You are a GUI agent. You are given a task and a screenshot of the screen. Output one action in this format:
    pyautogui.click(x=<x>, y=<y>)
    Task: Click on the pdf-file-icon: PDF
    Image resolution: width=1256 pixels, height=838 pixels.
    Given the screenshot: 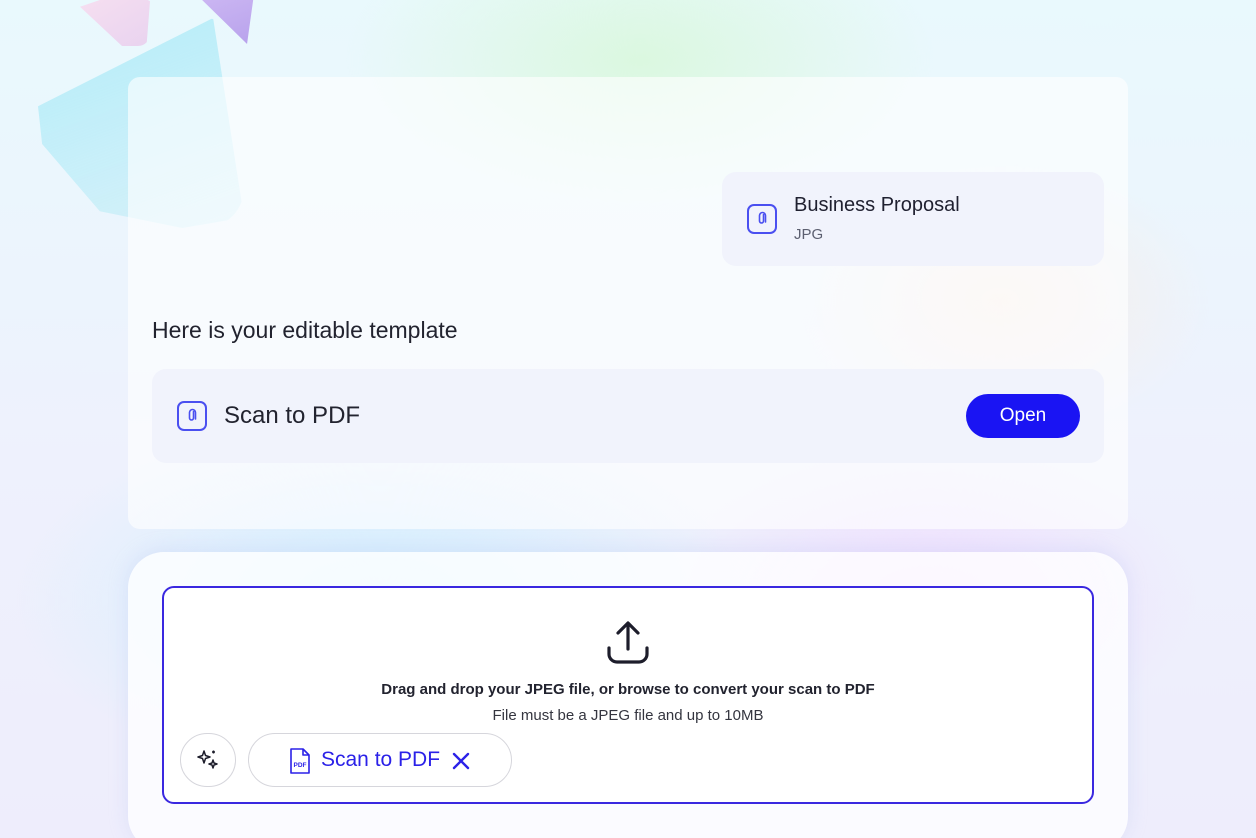 What is the action you would take?
    pyautogui.click(x=300, y=761)
    